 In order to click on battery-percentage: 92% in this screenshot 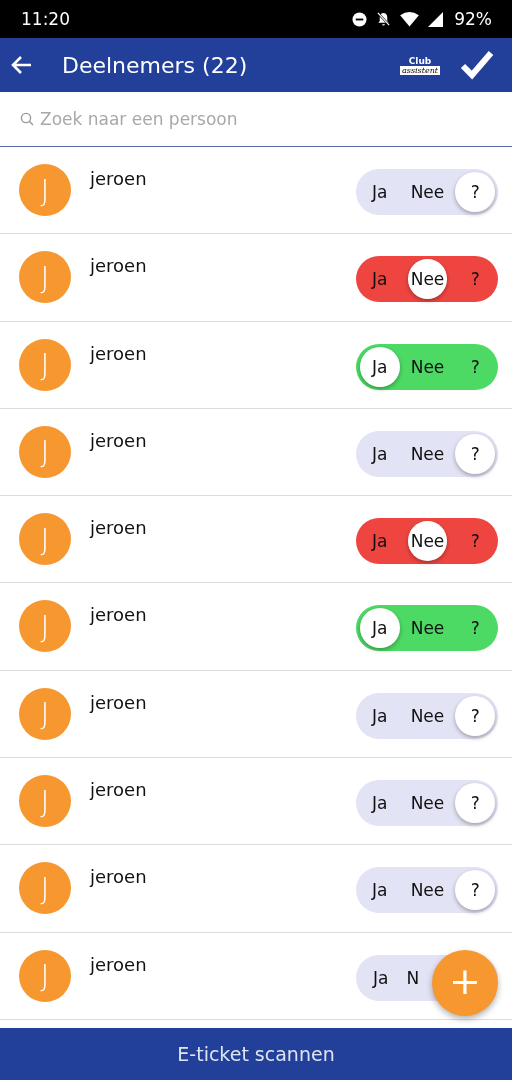, I will do `click(473, 19)`.